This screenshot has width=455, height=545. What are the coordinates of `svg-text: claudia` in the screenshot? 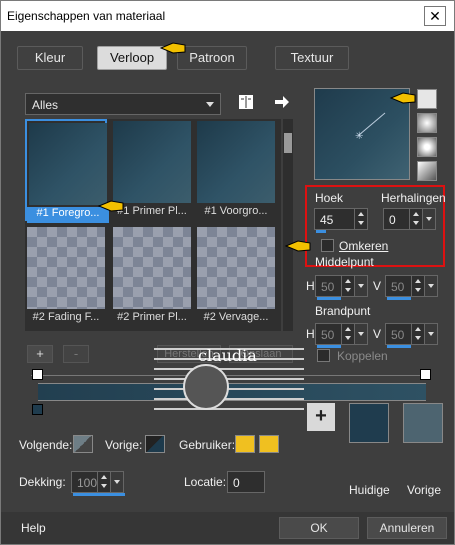 It's located at (227, 355).